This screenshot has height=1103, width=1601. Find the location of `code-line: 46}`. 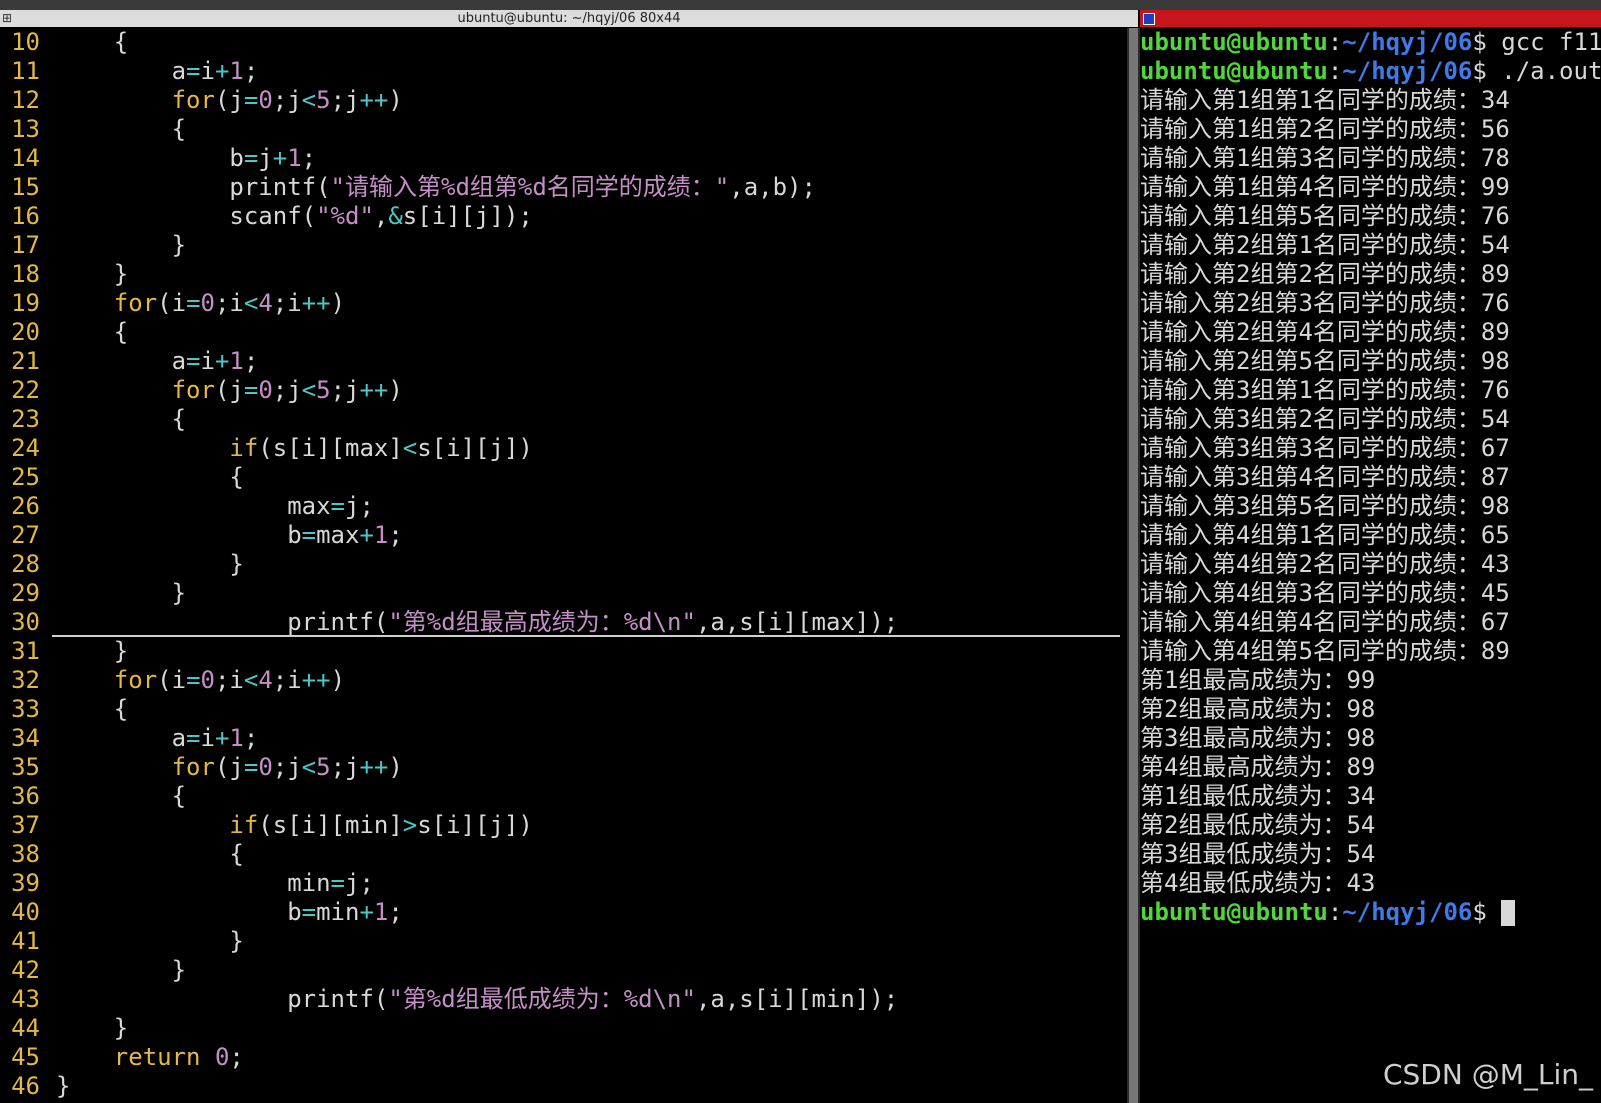

code-line: 46} is located at coordinates (563, 1086).